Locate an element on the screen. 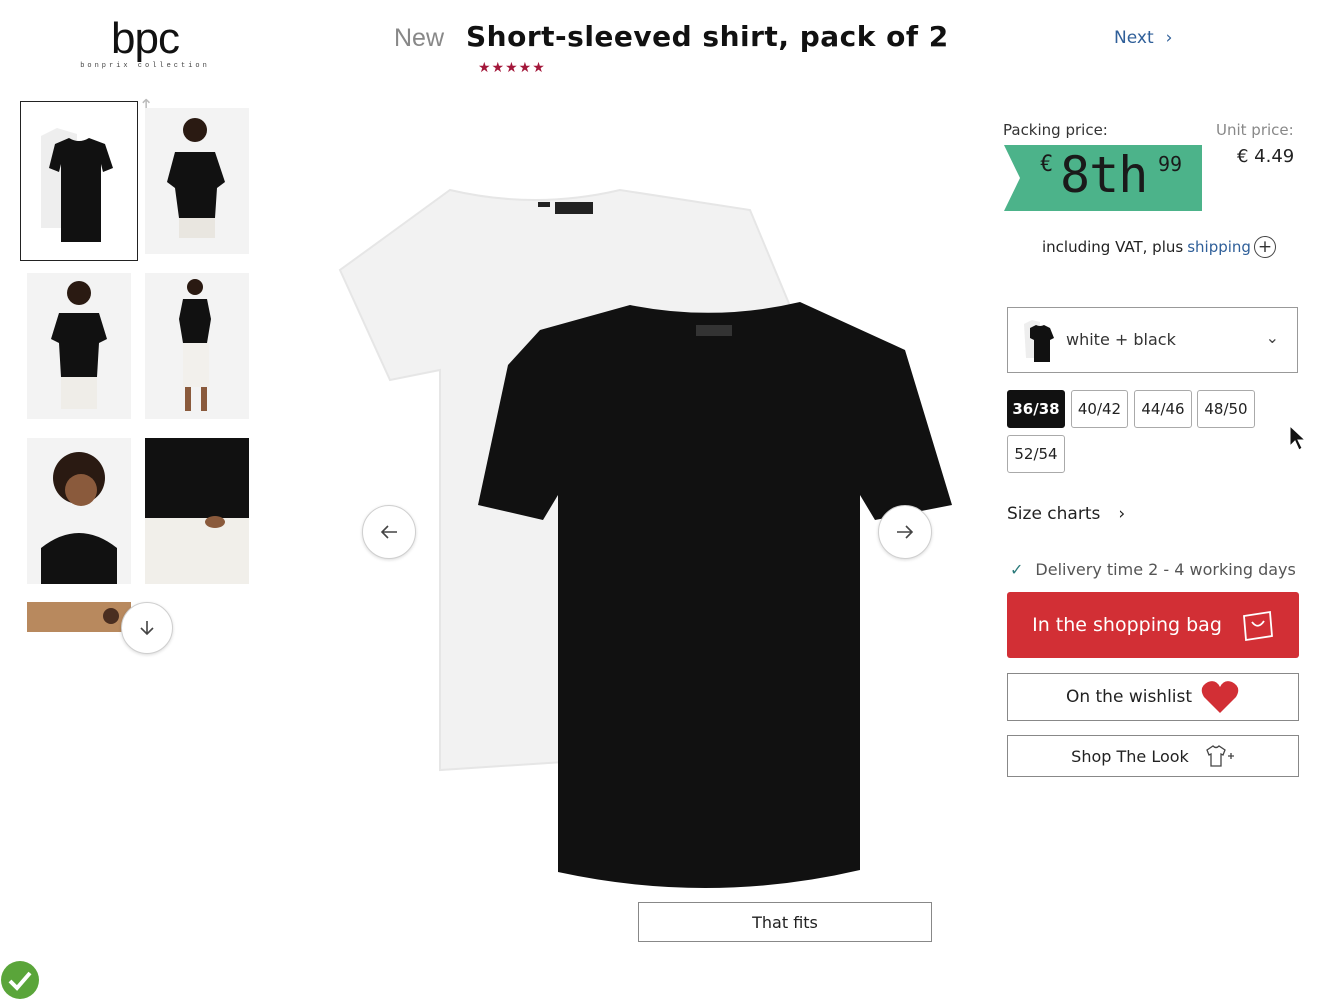  shirt-plus-icon is located at coordinates (1220, 756).